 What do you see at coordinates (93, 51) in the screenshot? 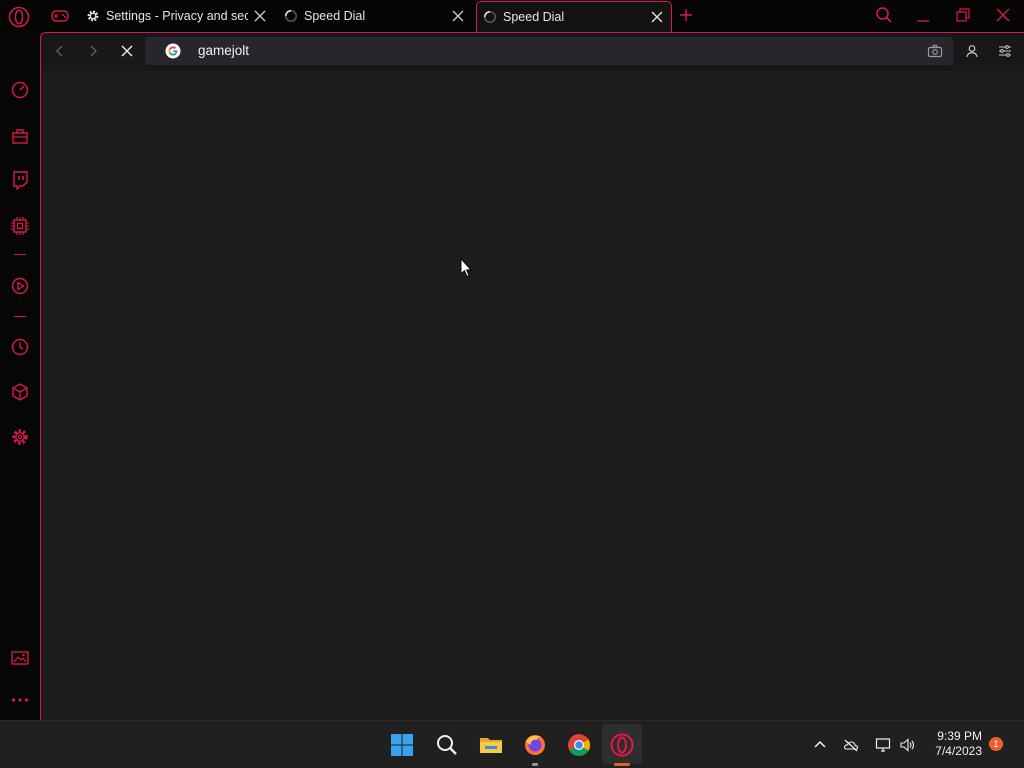
I see `forward-icon` at bounding box center [93, 51].